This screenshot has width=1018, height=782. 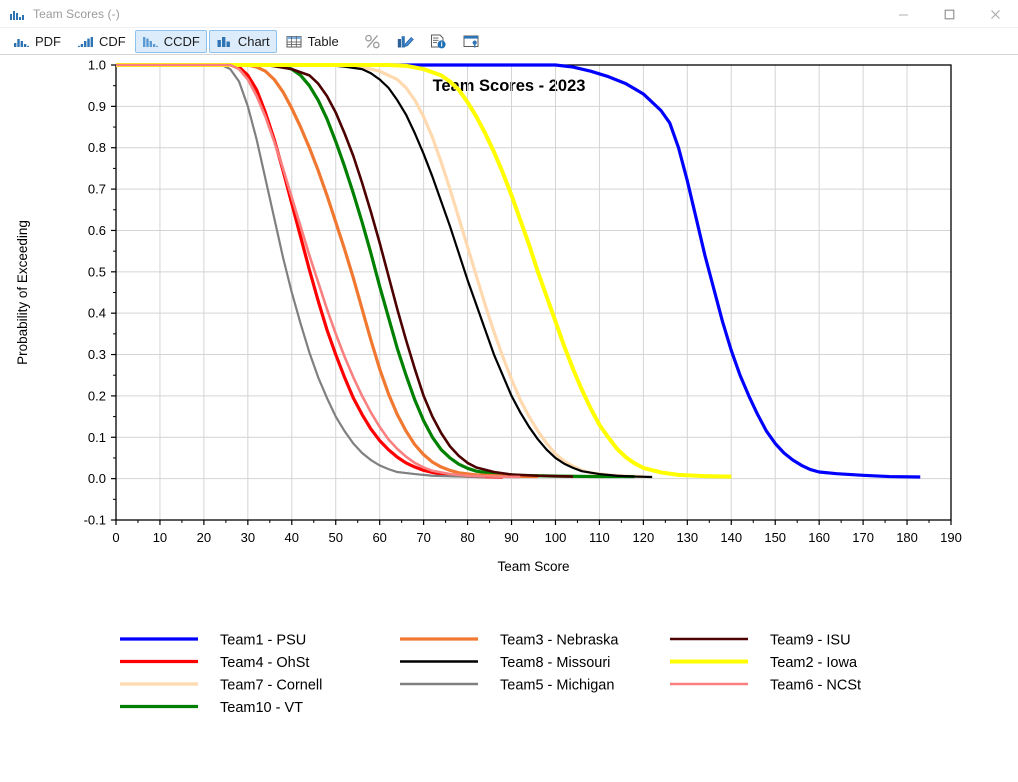 I want to click on x-tick-label: 140, so click(x=731, y=537).